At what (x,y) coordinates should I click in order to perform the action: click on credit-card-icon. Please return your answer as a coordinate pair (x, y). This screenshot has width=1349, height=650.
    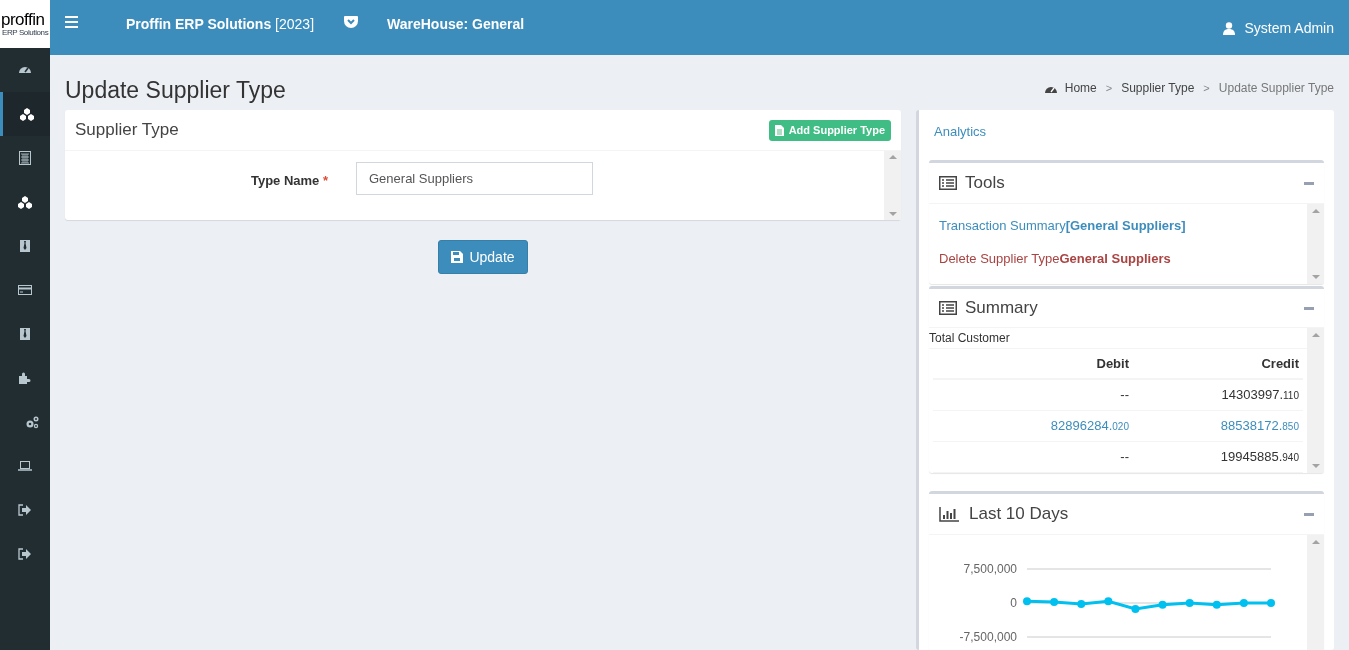
    Looking at the image, I should click on (25, 290).